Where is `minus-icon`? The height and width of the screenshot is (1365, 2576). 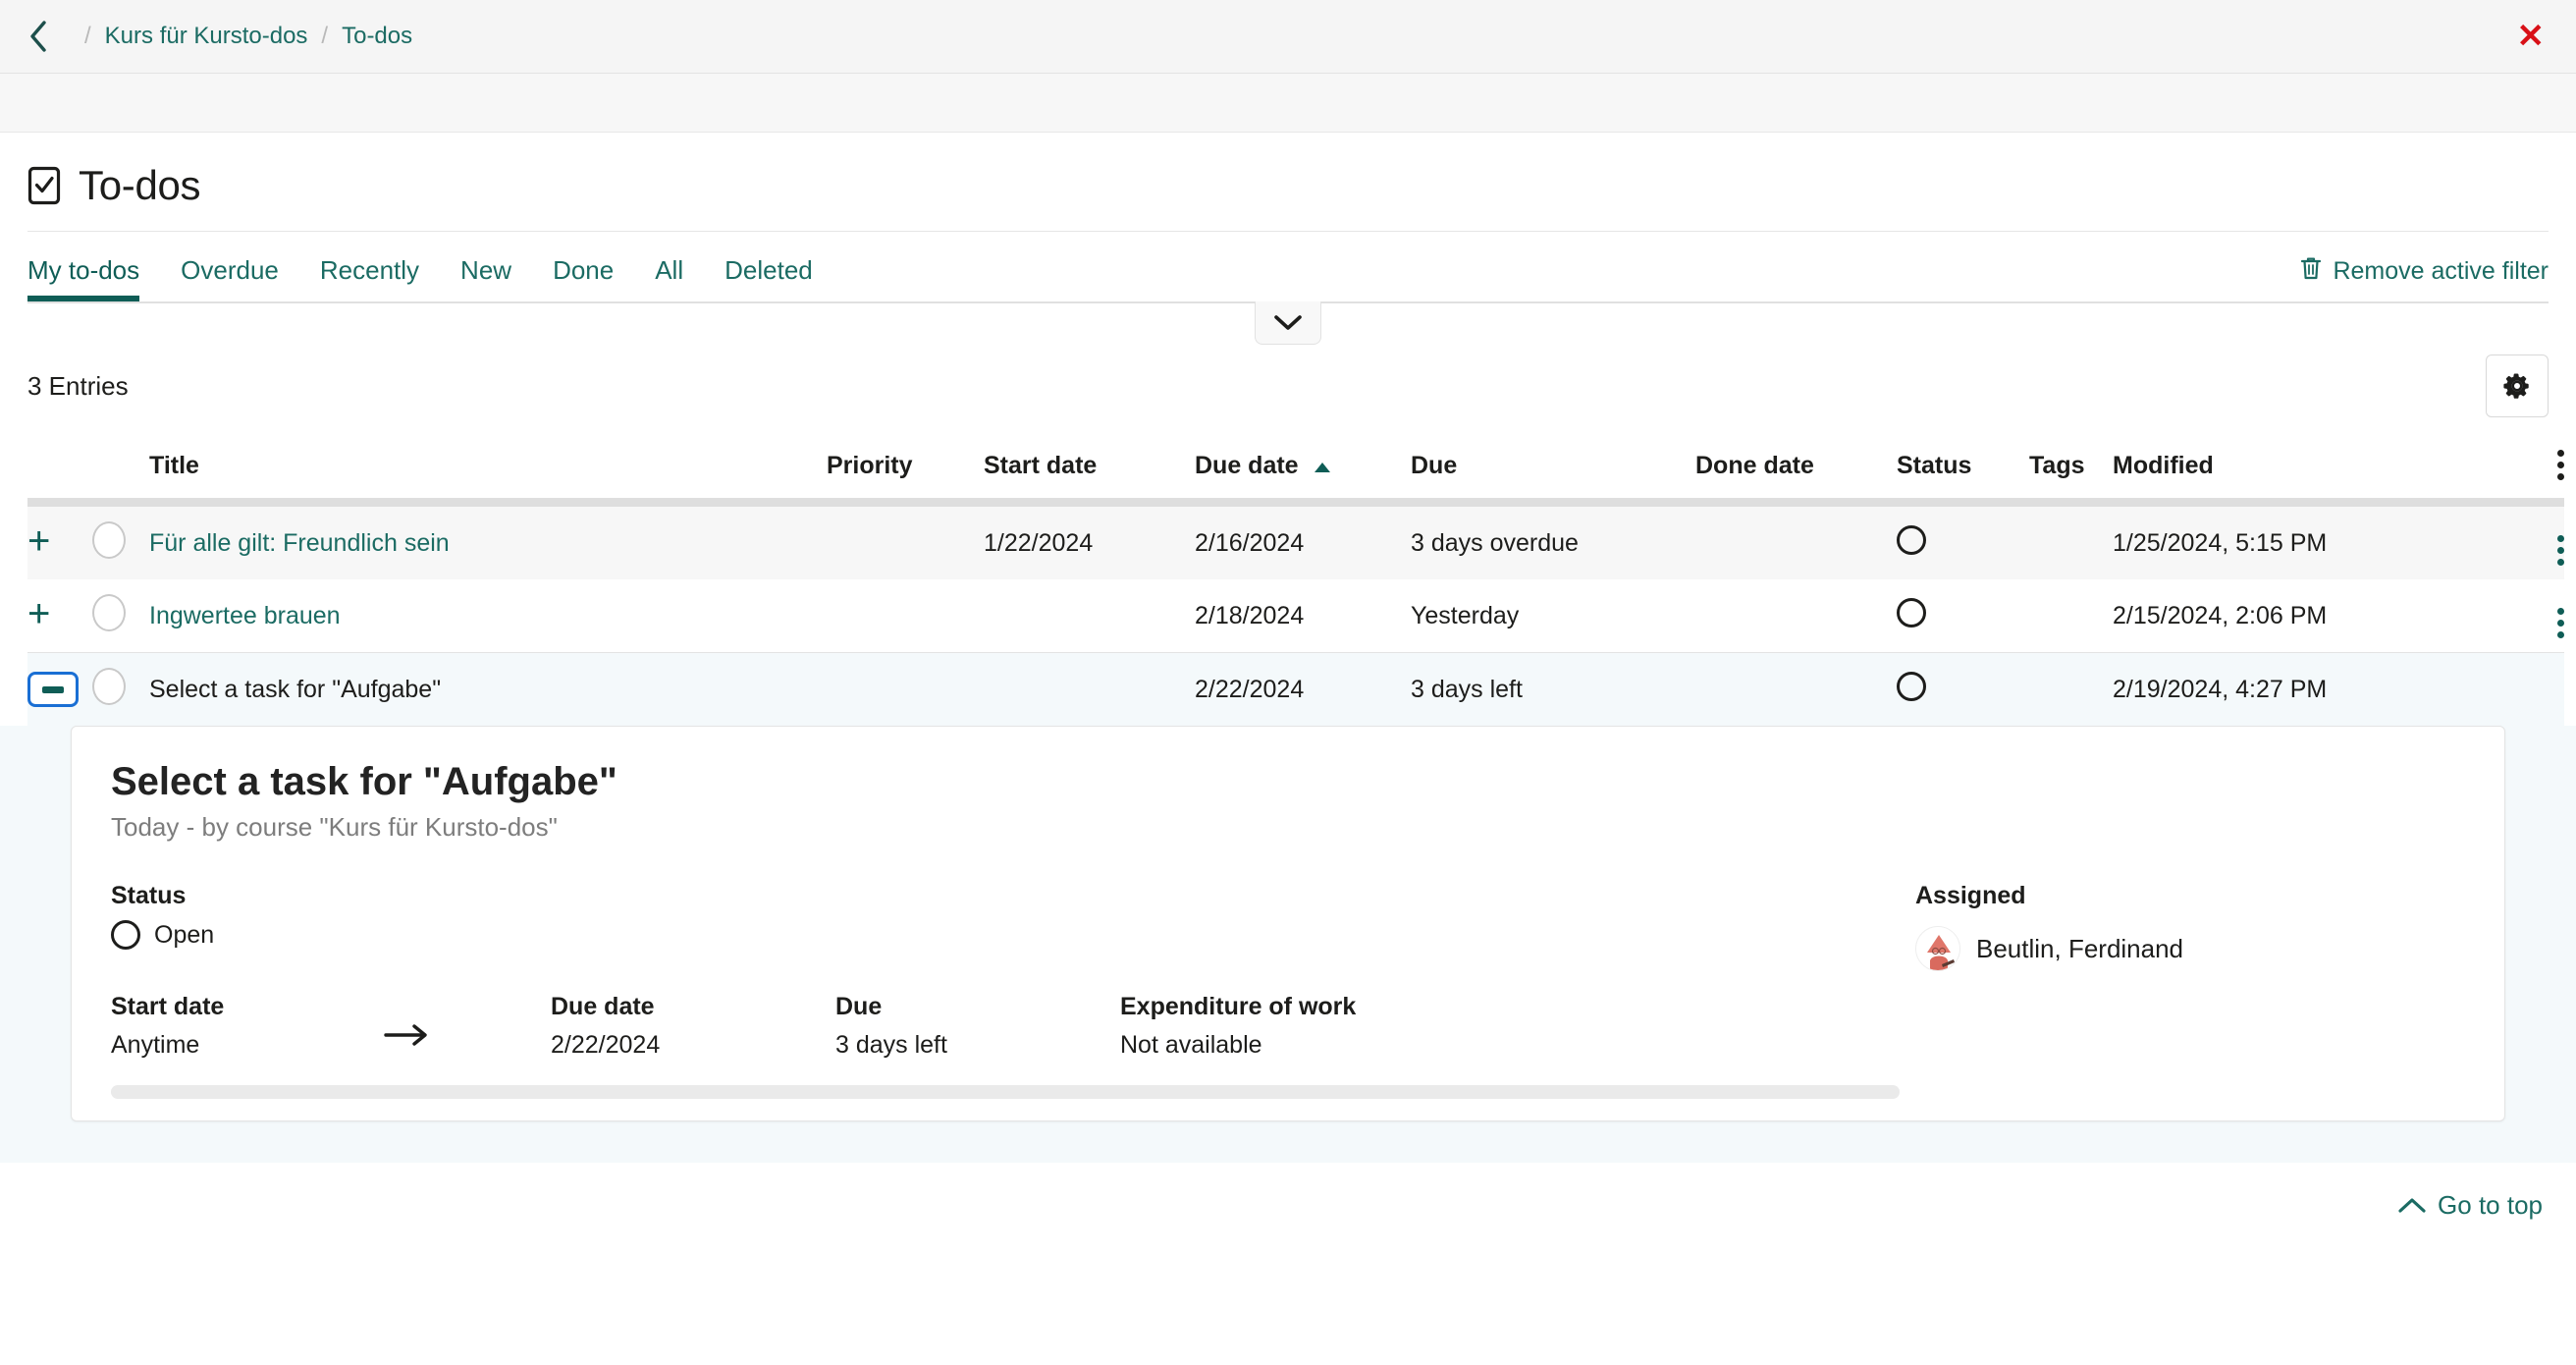
minus-icon is located at coordinates (53, 689).